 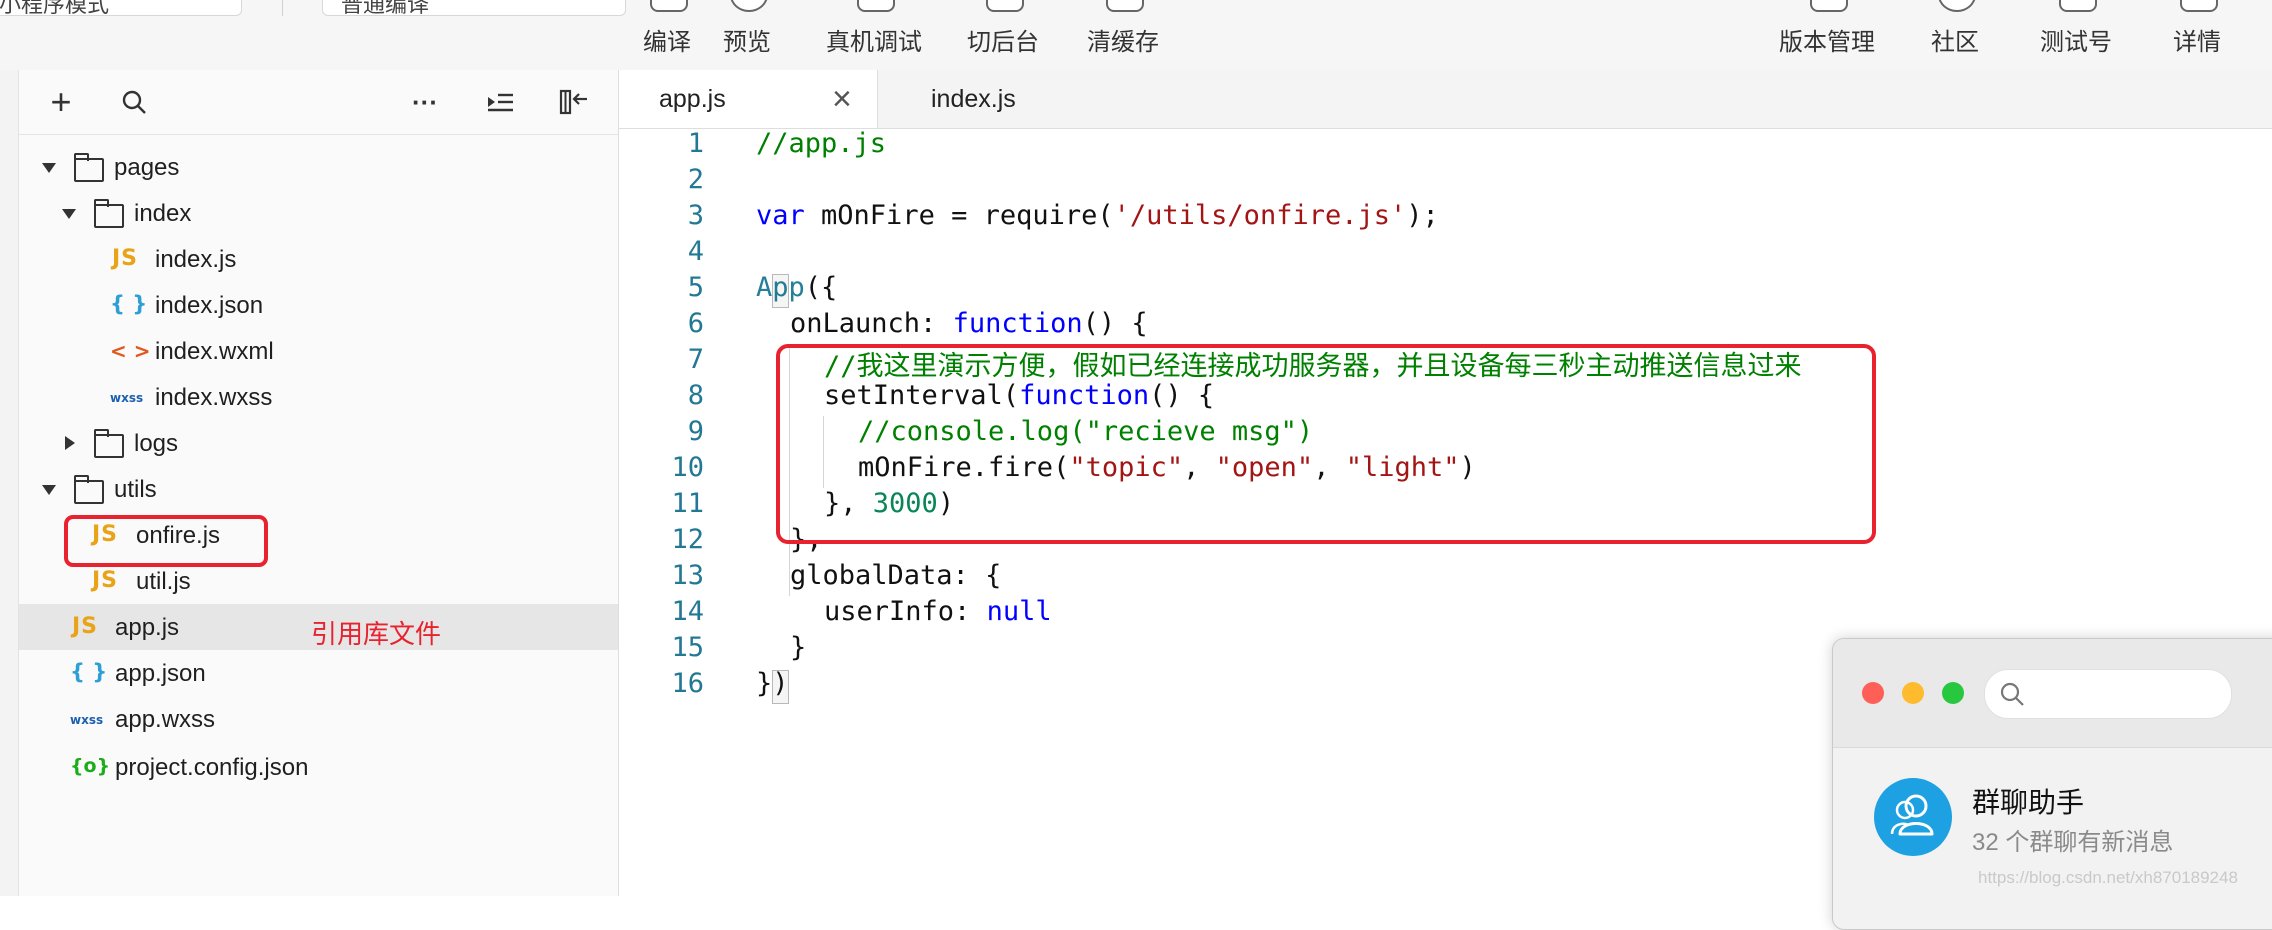 I want to click on close-icon: ×, so click(x=842, y=99).